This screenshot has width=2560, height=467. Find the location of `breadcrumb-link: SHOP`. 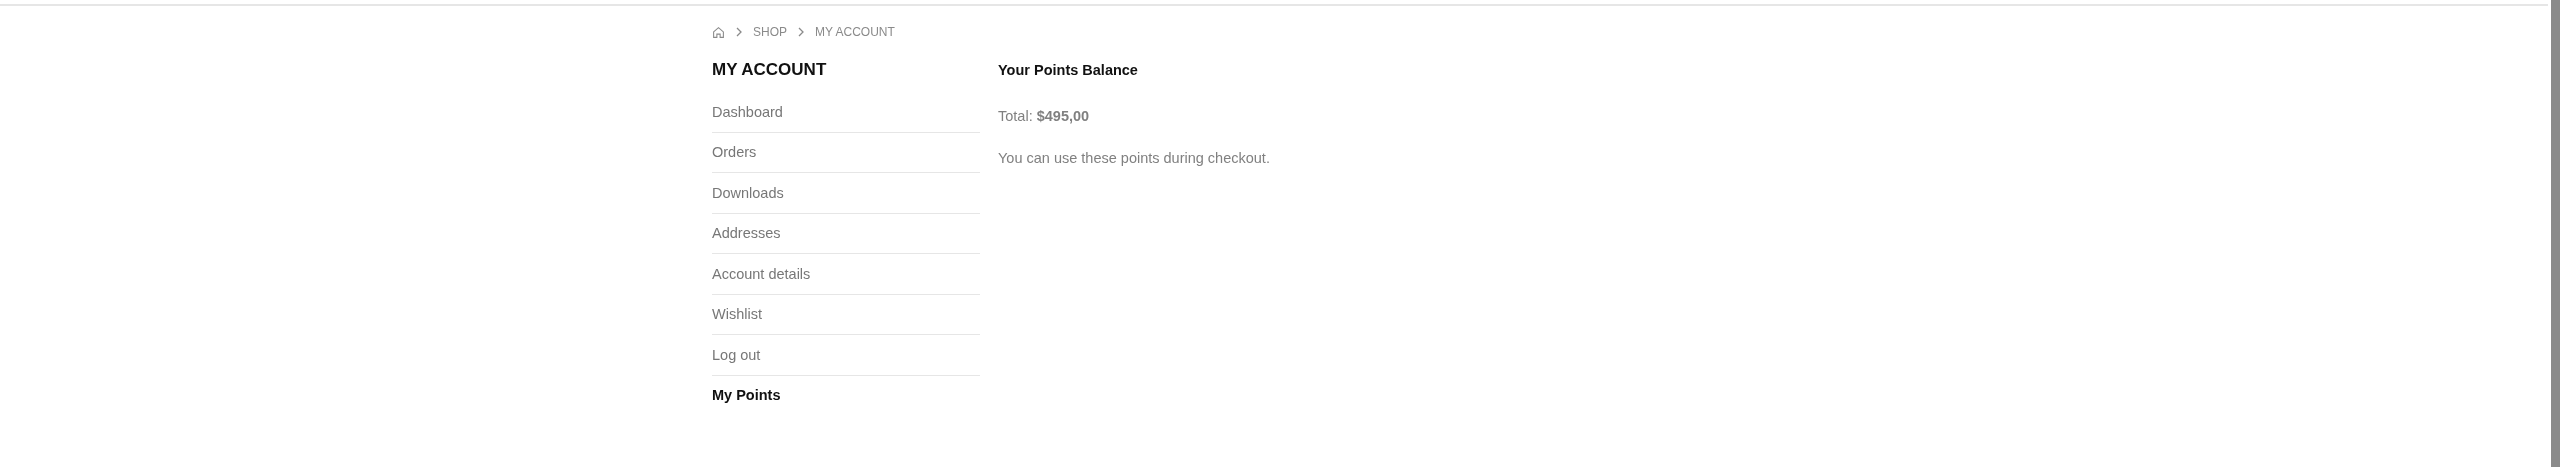

breadcrumb-link: SHOP is located at coordinates (770, 32).